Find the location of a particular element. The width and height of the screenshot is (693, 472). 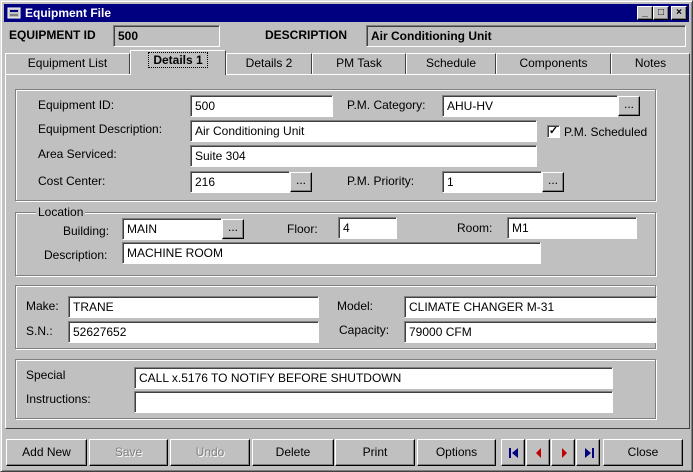

previous-record-button is located at coordinates (538, 452).